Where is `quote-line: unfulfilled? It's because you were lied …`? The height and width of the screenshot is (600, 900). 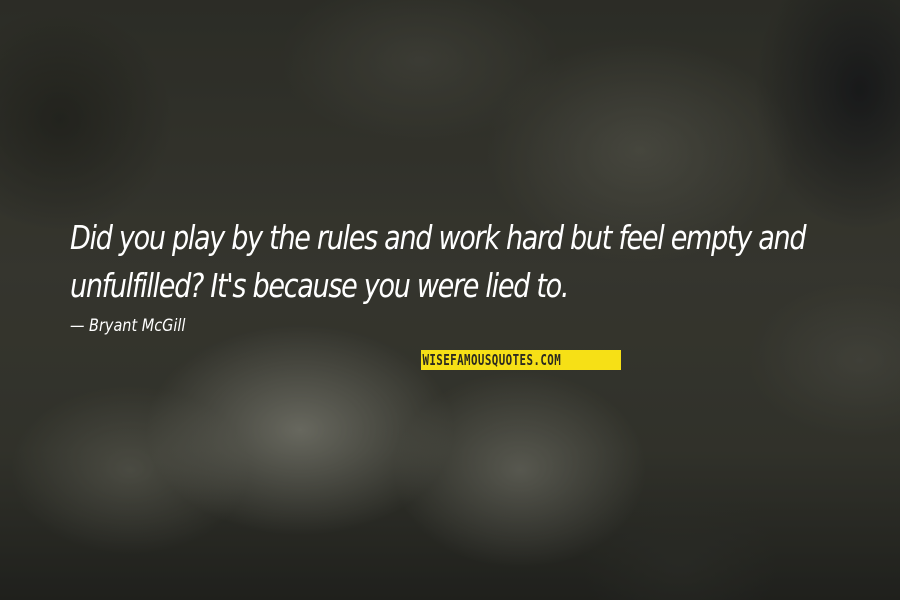
quote-line: unfulfilled? It's because you were lied … is located at coordinates (319, 285).